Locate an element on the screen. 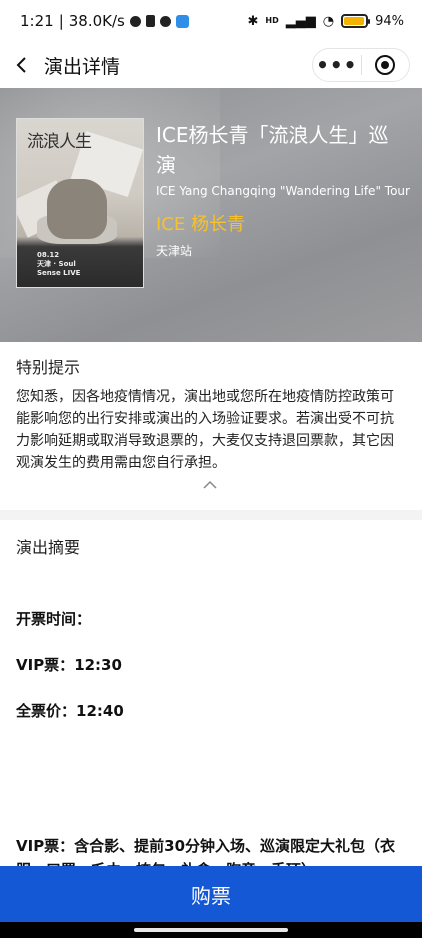 This screenshot has height=938, width=422. chevron-left-icon is located at coordinates (21, 65).